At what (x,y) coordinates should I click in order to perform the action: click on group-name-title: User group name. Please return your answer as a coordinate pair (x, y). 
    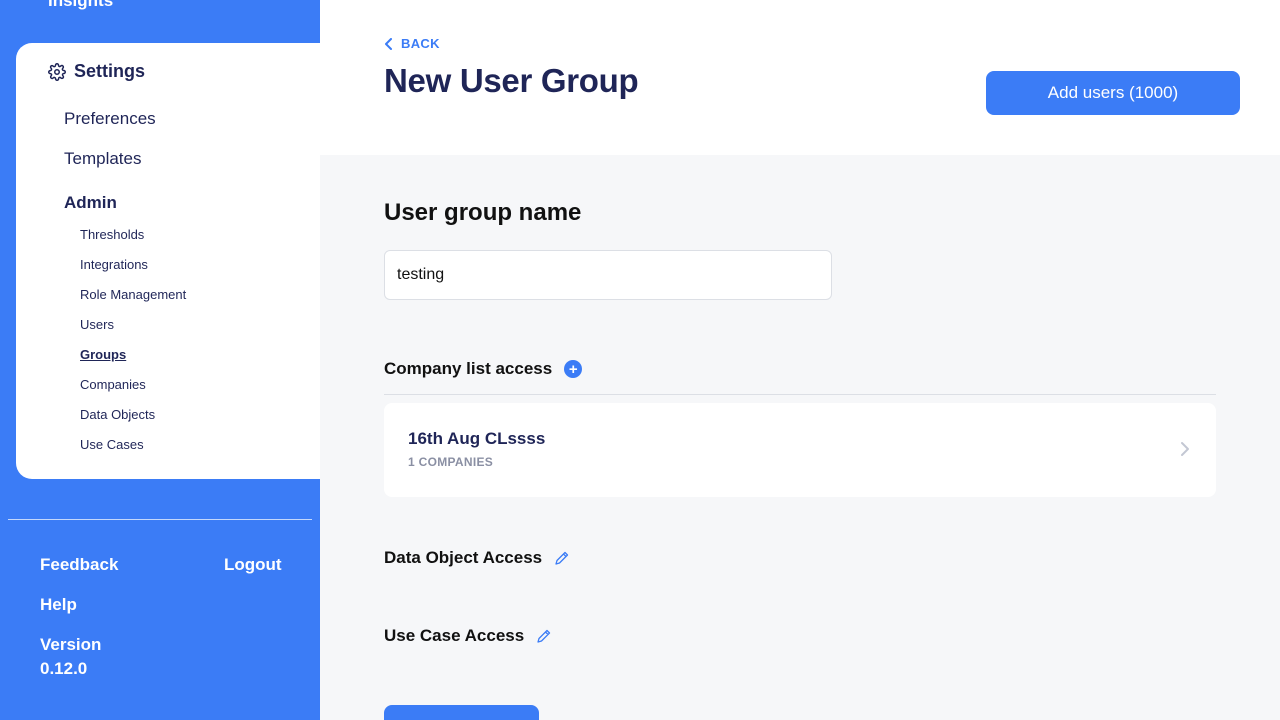
    Looking at the image, I should click on (483, 212).